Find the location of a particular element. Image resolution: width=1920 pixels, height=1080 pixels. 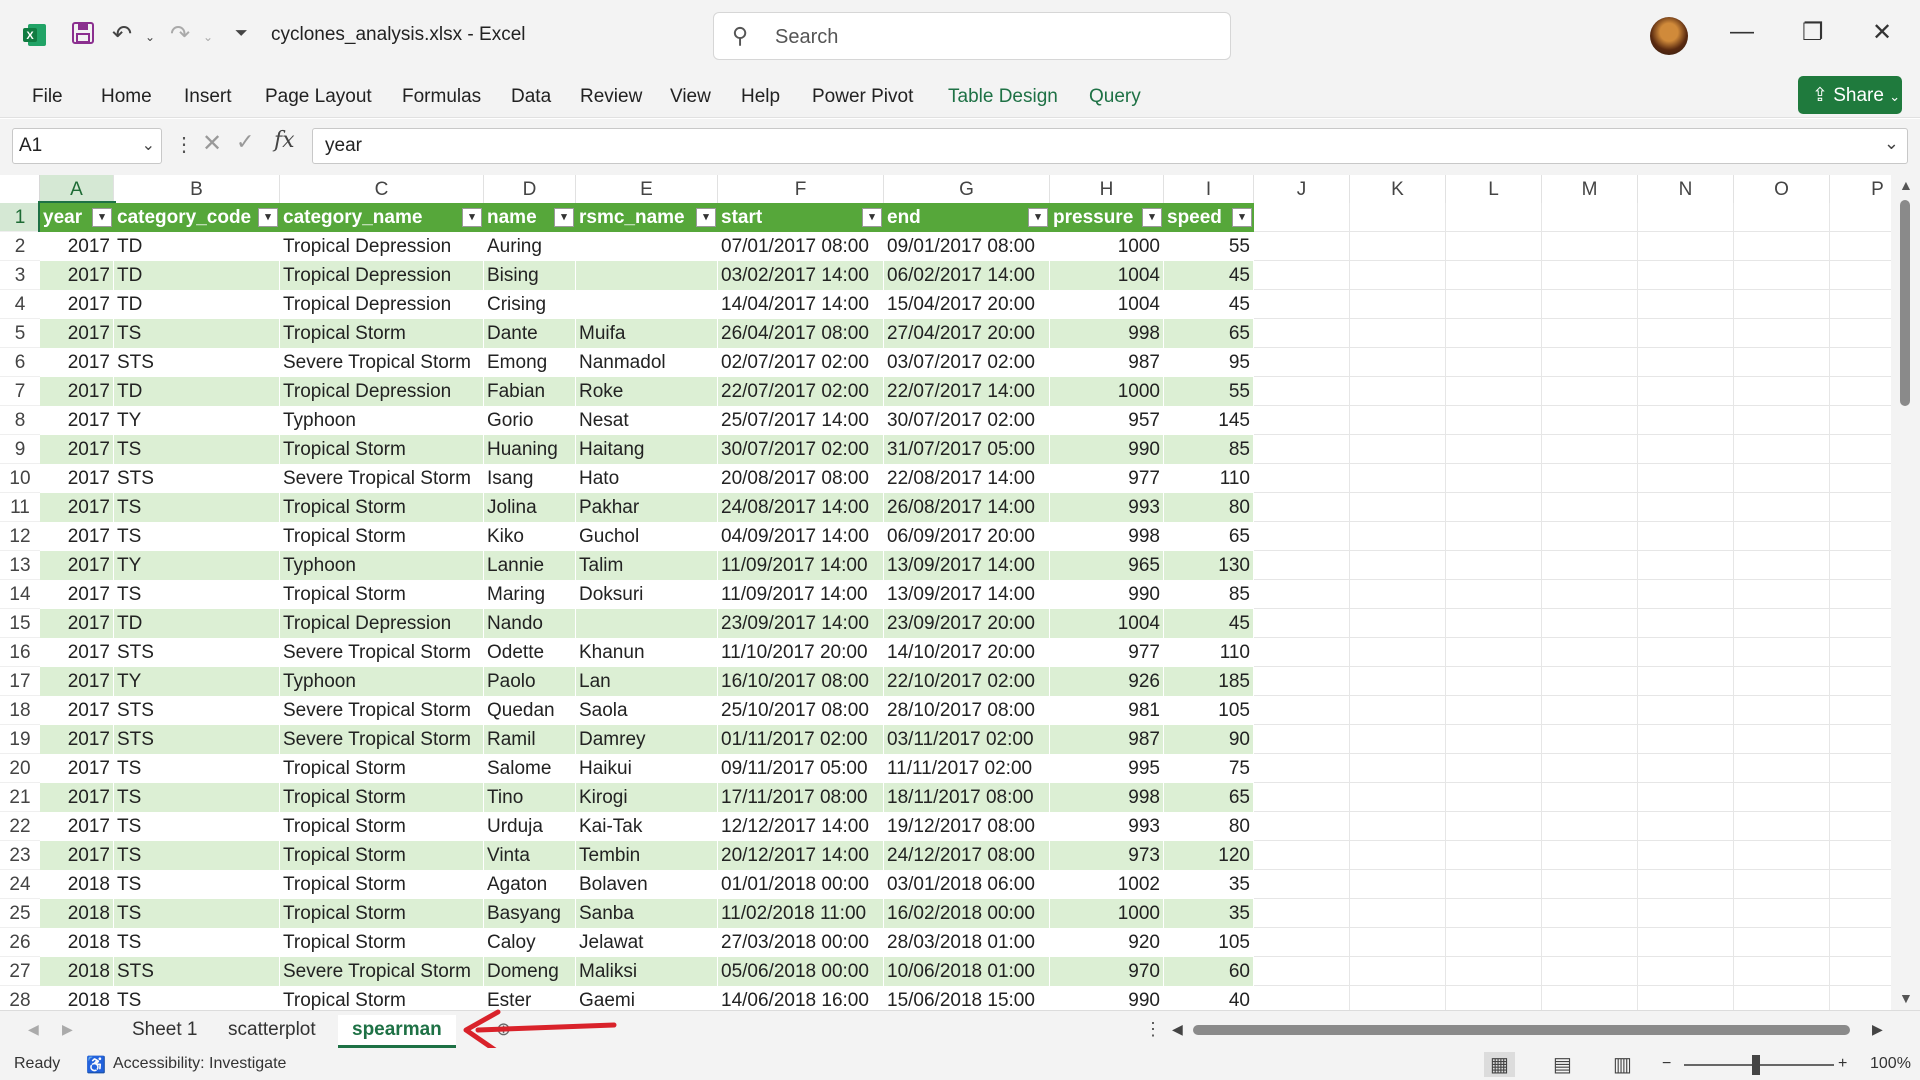

table-cell-pressure: 973 is located at coordinates (1107, 855).